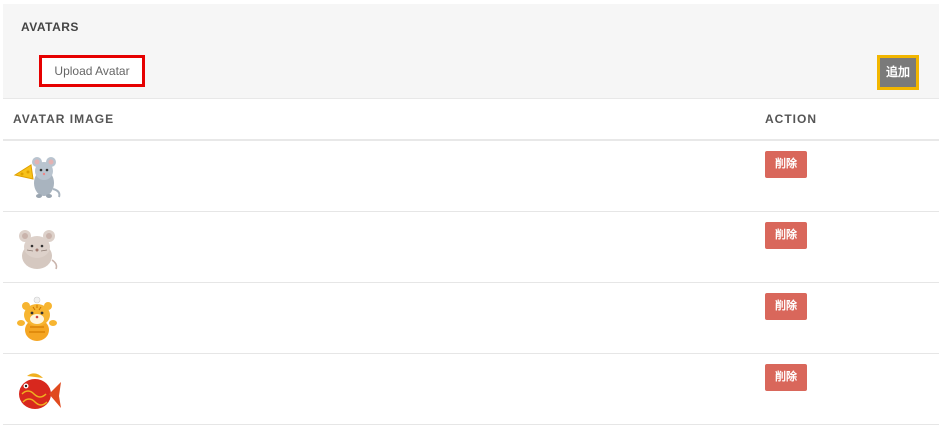 Image resolution: width=947 pixels, height=425 pixels. What do you see at coordinates (38, 389) in the screenshot?
I see `fish-icon` at bounding box center [38, 389].